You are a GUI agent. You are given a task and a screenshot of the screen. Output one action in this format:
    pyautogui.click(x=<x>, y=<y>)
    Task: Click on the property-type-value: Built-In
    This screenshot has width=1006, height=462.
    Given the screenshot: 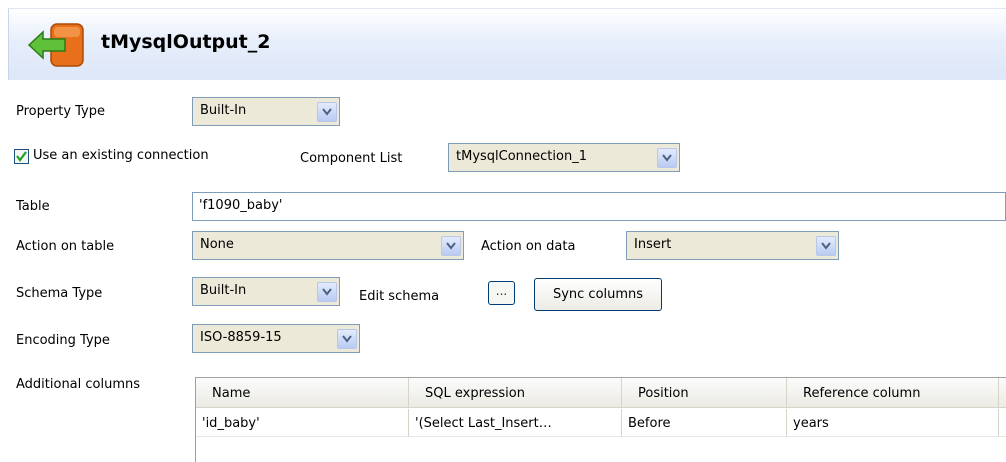 What is the action you would take?
    pyautogui.click(x=223, y=110)
    